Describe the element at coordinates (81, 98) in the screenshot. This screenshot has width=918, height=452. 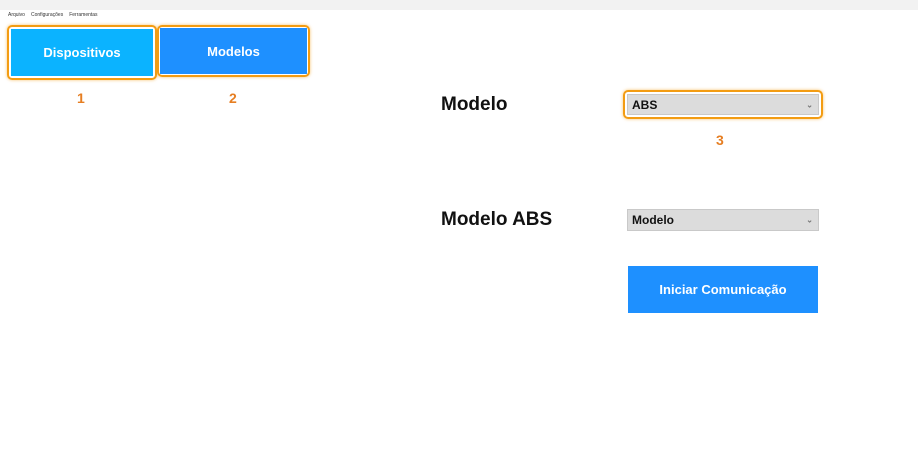
I see `callout-1: 1` at that location.